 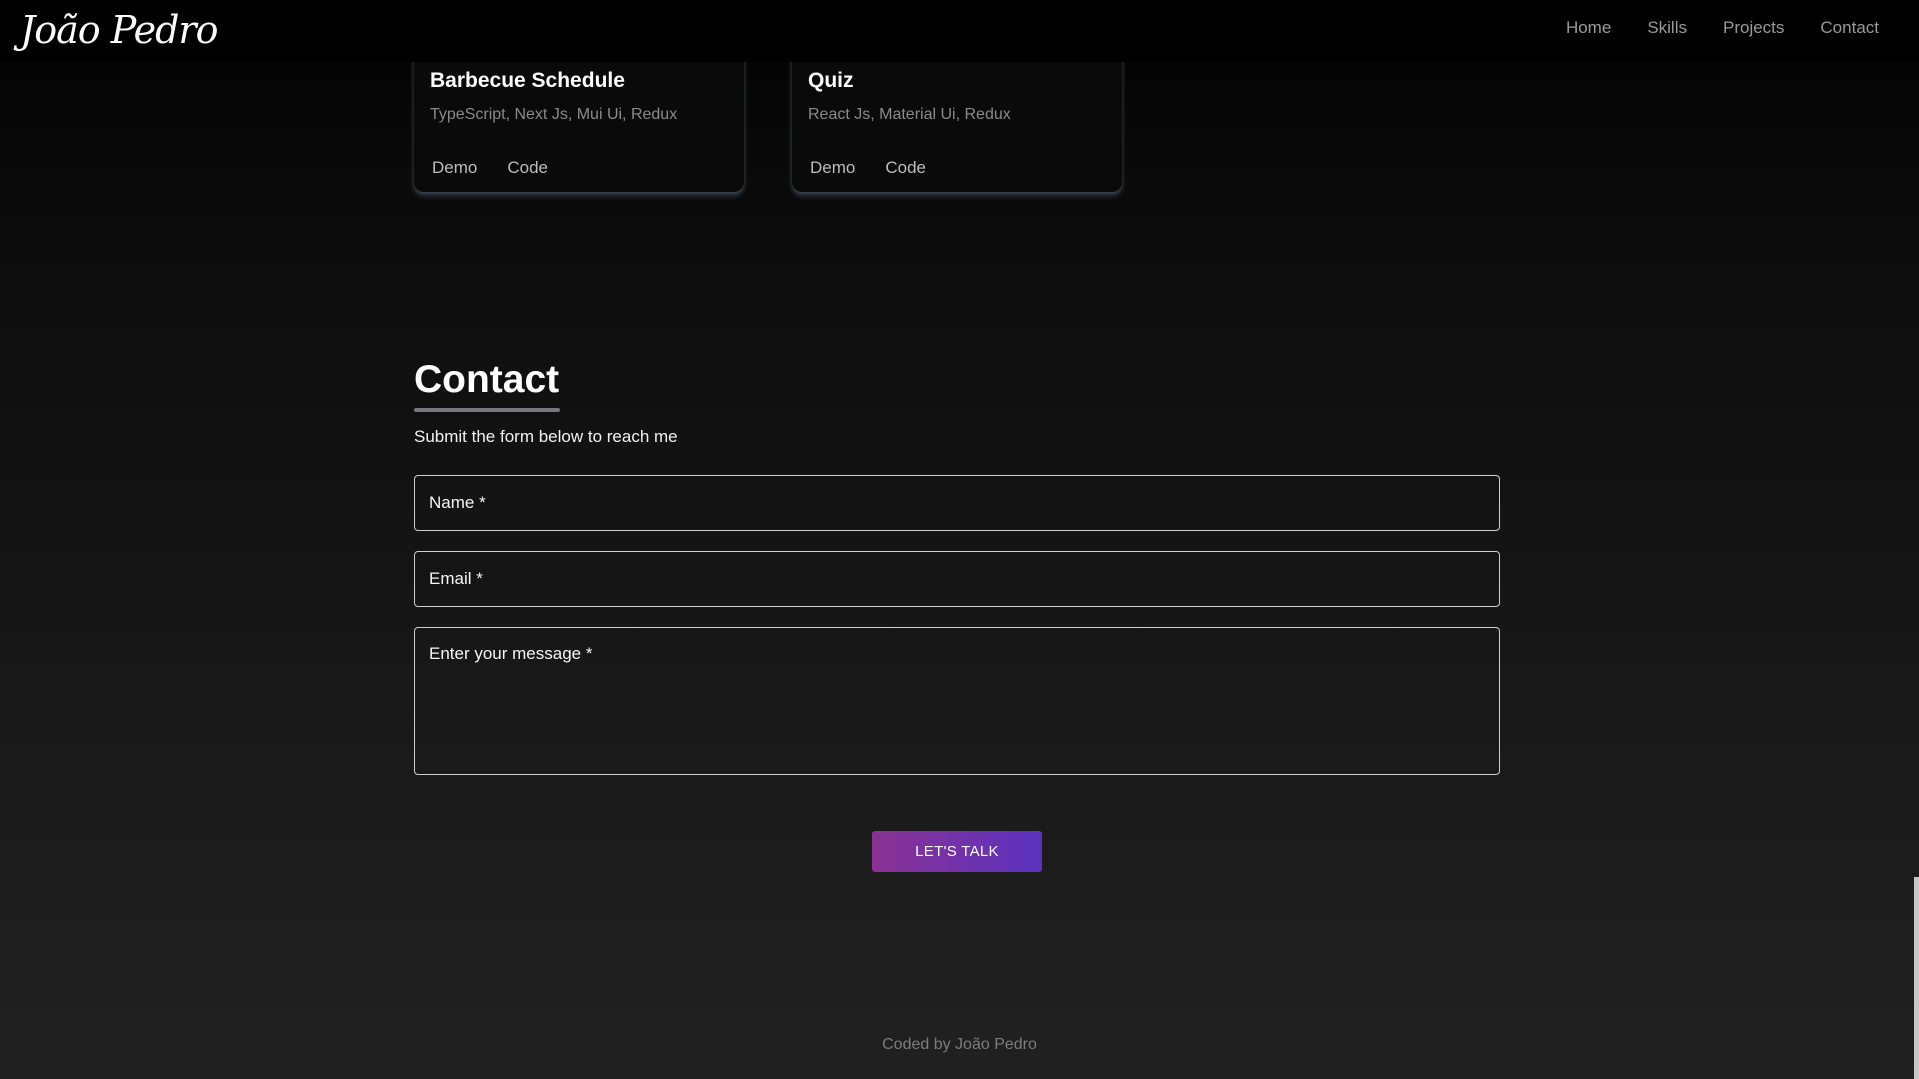 What do you see at coordinates (487, 410) in the screenshot?
I see `heading-underline` at bounding box center [487, 410].